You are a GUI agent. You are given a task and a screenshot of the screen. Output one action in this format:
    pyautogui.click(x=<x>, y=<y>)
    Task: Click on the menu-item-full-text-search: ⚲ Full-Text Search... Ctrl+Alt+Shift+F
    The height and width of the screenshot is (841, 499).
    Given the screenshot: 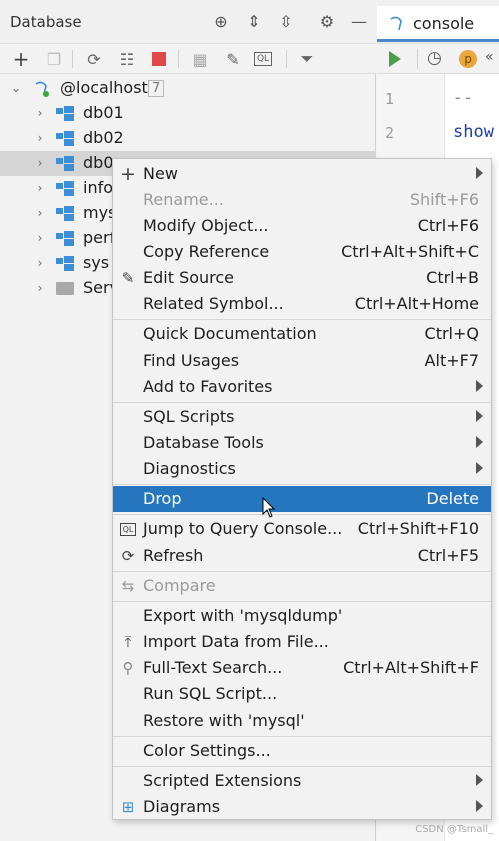 What is the action you would take?
    pyautogui.click(x=302, y=668)
    